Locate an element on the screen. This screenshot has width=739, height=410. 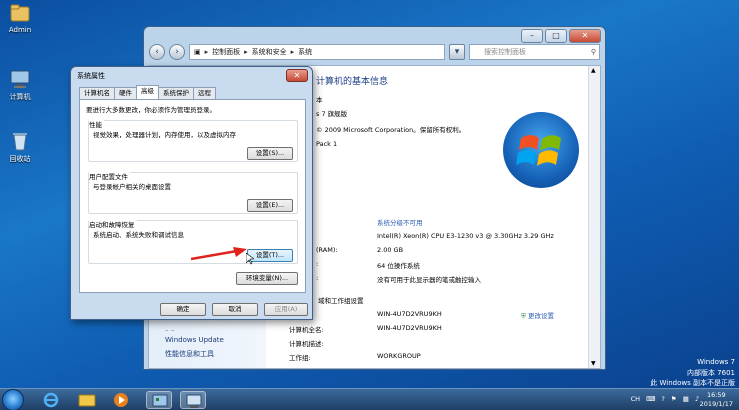
start-button is located at coordinates (13, 399).